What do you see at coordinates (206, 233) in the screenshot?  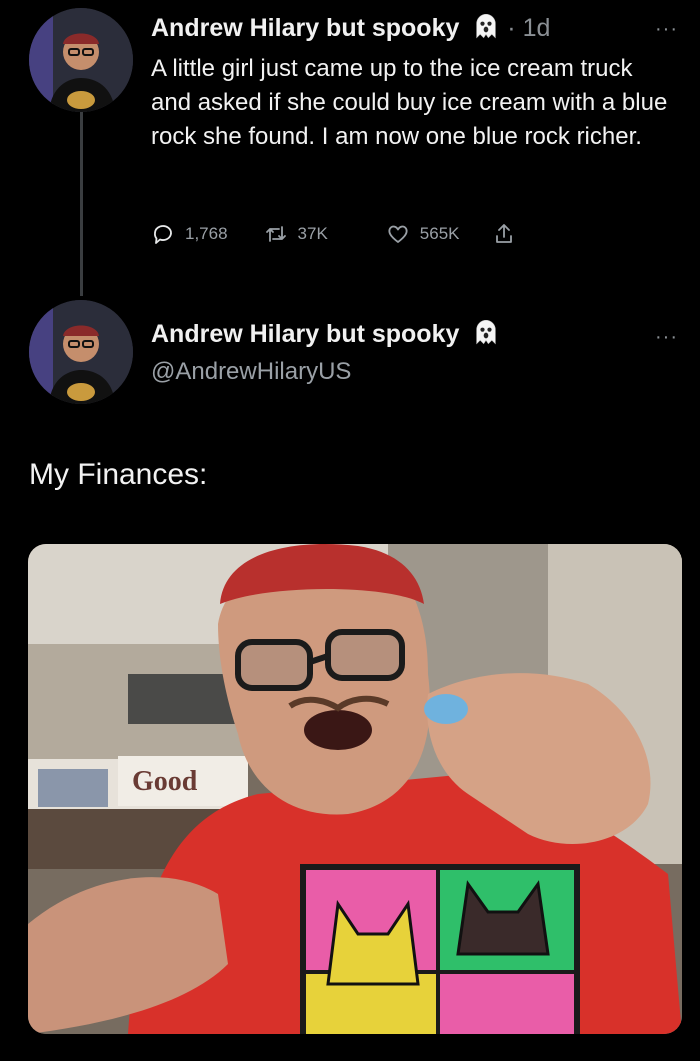 I see `reply-count: 1,768` at bounding box center [206, 233].